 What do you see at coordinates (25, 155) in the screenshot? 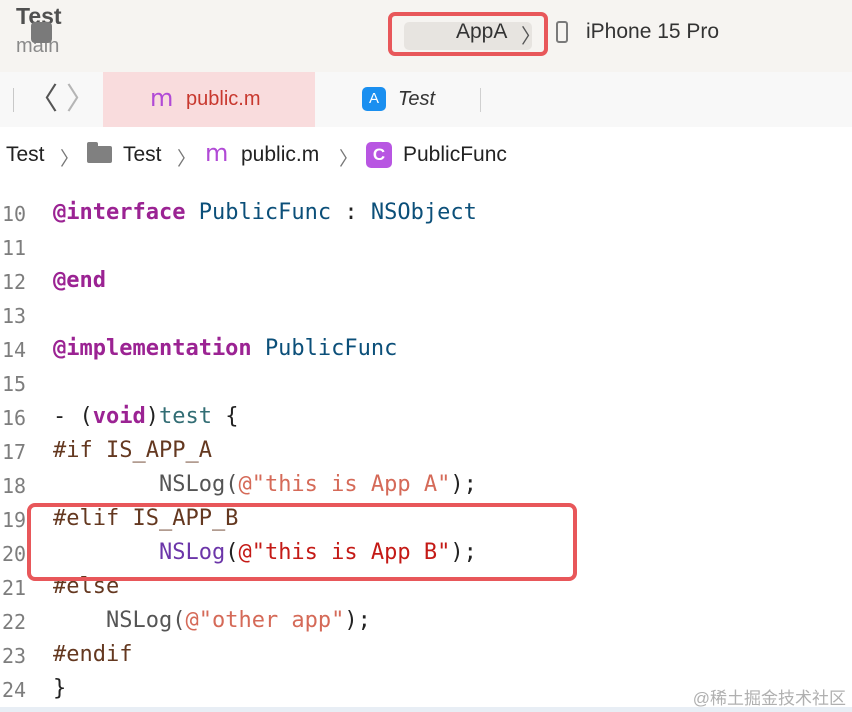
I see `breadcrumb-item-project: Test` at bounding box center [25, 155].